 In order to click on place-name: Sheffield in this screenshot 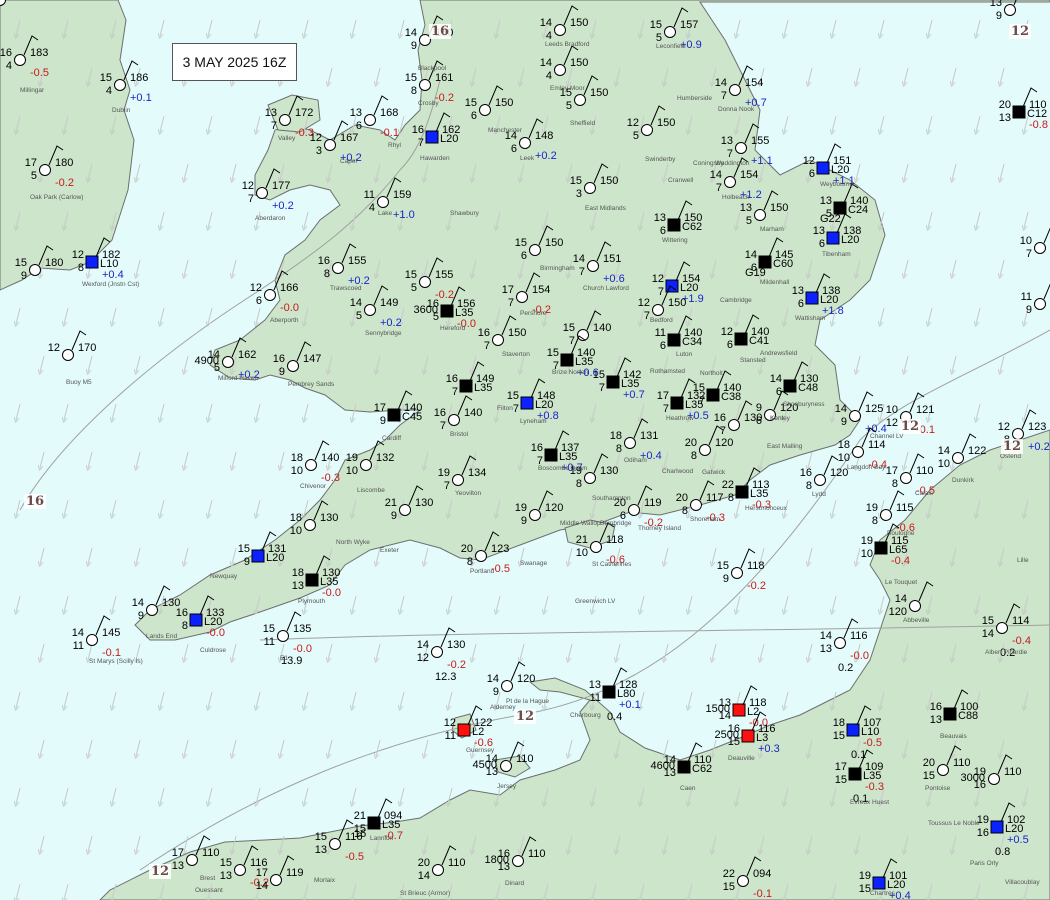, I will do `click(583, 123)`.